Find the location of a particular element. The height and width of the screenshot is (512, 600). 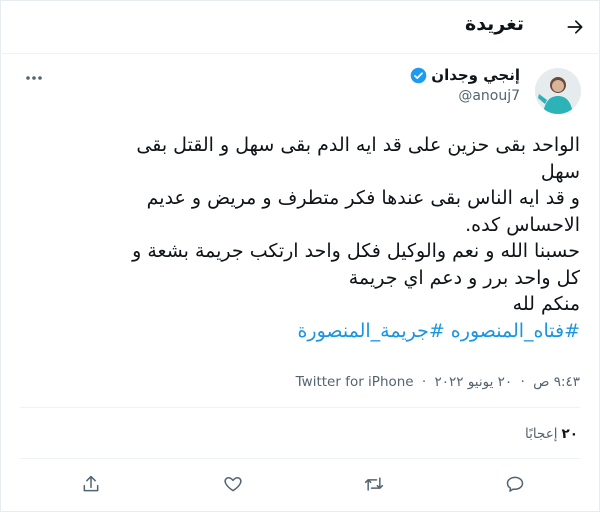

share-icon is located at coordinates (91, 484).